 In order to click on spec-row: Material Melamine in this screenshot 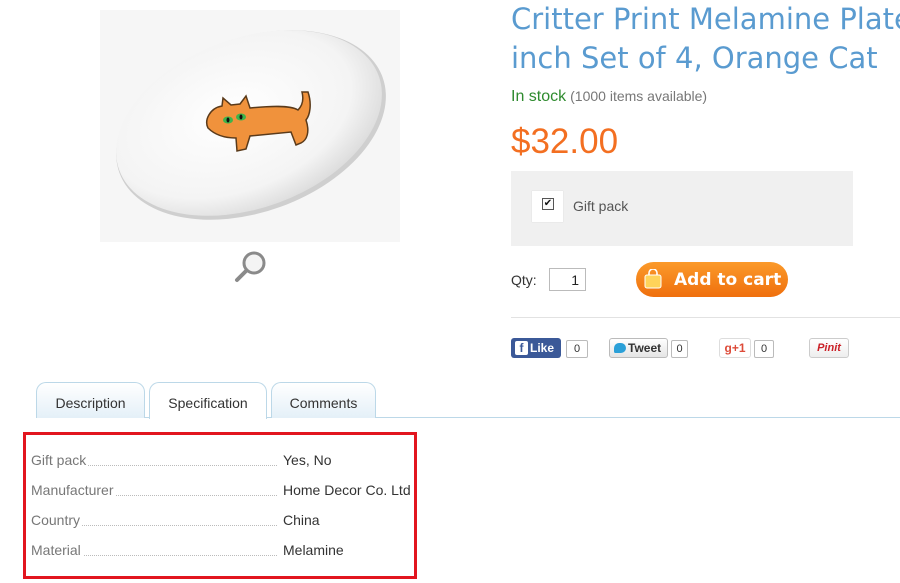, I will do `click(221, 552)`.